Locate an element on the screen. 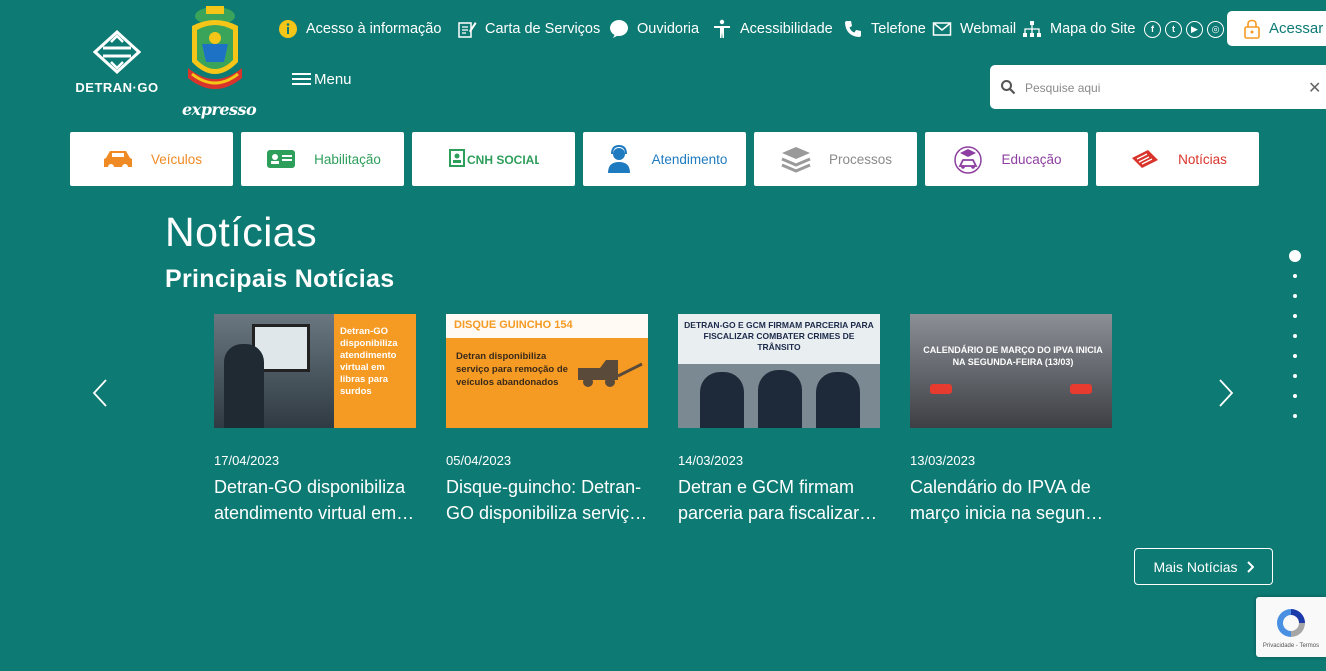 Image resolution: width=1326 pixels, height=671 pixels. category-veiculos: Veículos is located at coordinates (151, 159).